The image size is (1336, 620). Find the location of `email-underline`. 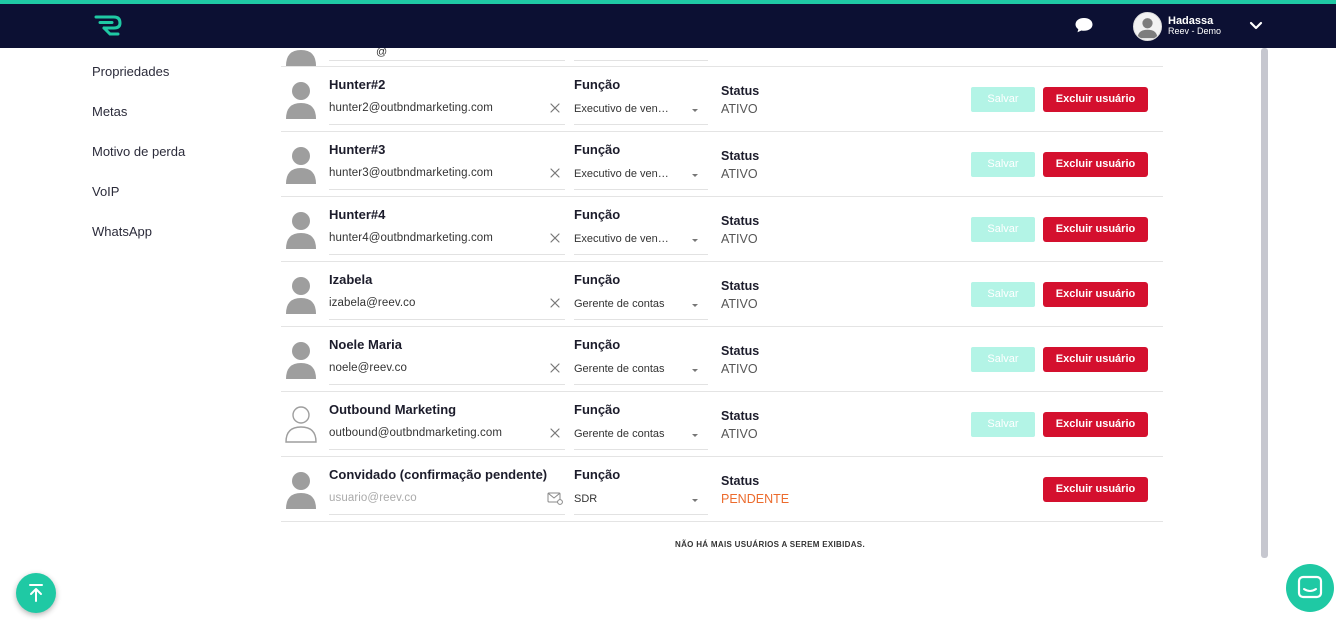

email-underline is located at coordinates (447, 60).